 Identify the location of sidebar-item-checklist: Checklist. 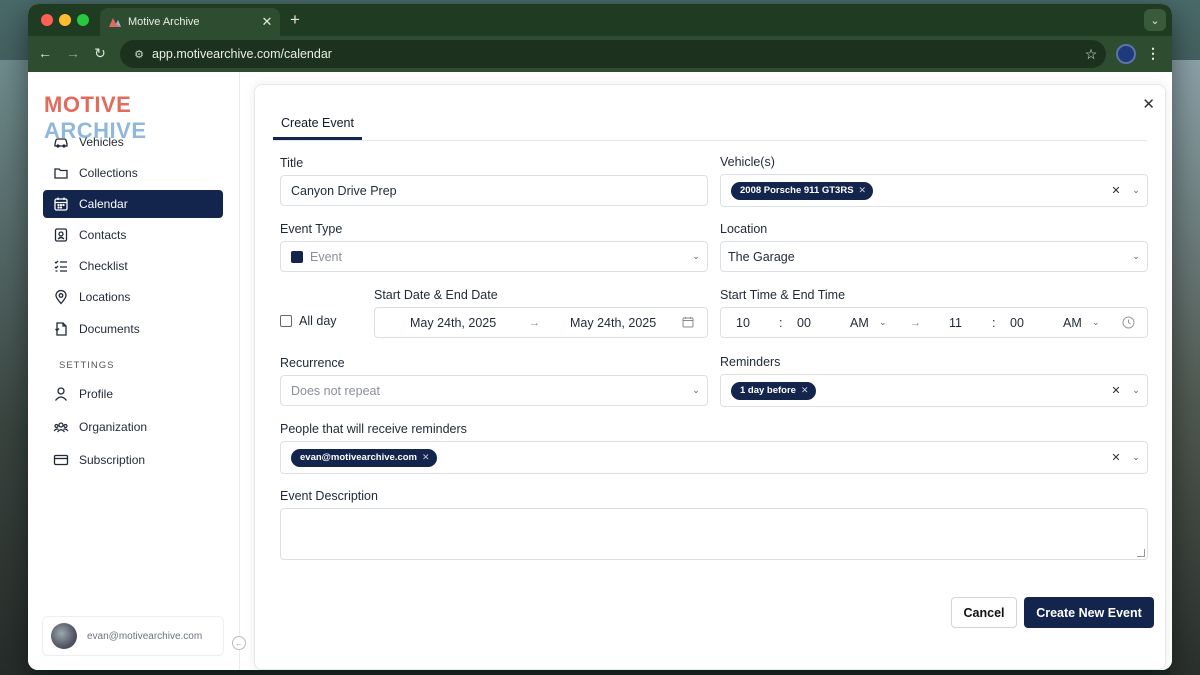
(133, 266).